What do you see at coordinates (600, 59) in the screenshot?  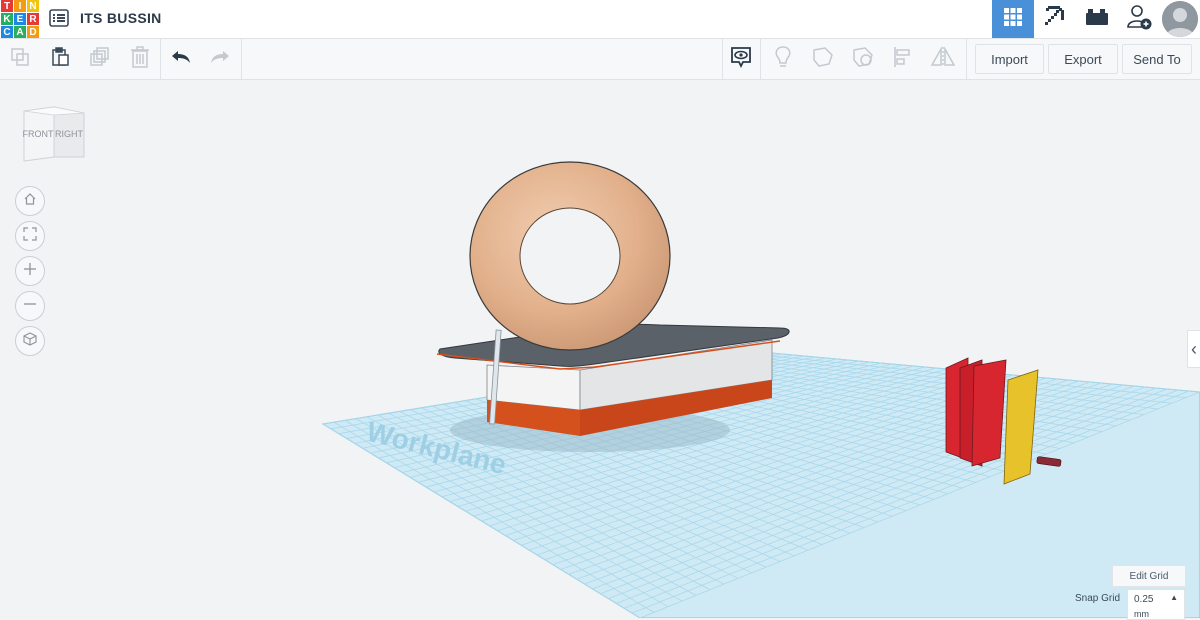 I see `edit-toolbar: Import Export Send To` at bounding box center [600, 59].